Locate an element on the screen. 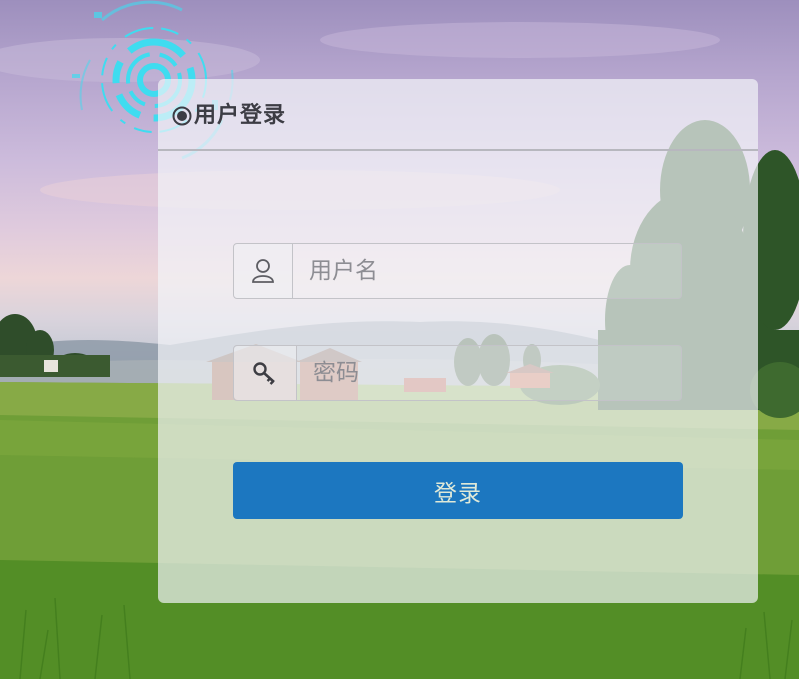  username-addon is located at coordinates (263, 271).